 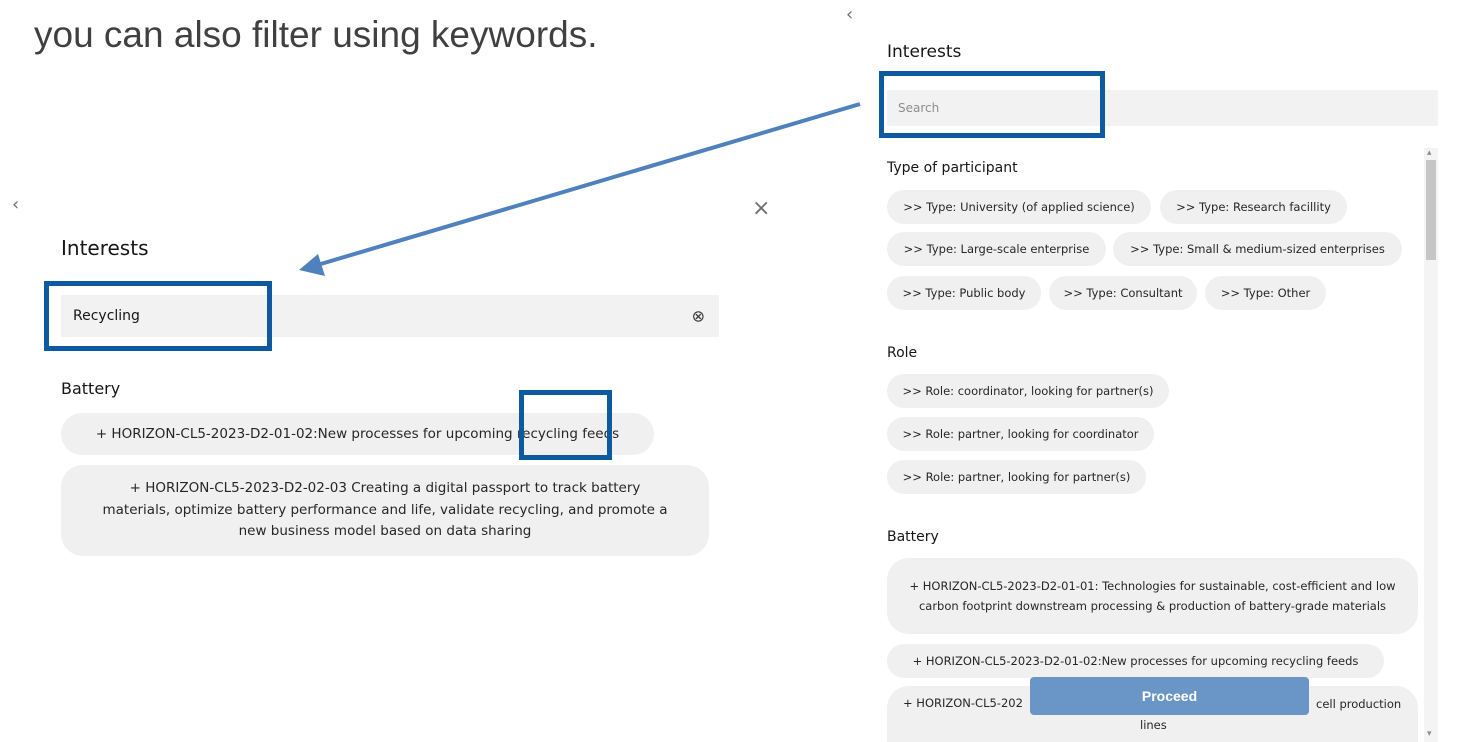 What do you see at coordinates (1431, 210) in the screenshot?
I see `scrollbar-thumb` at bounding box center [1431, 210].